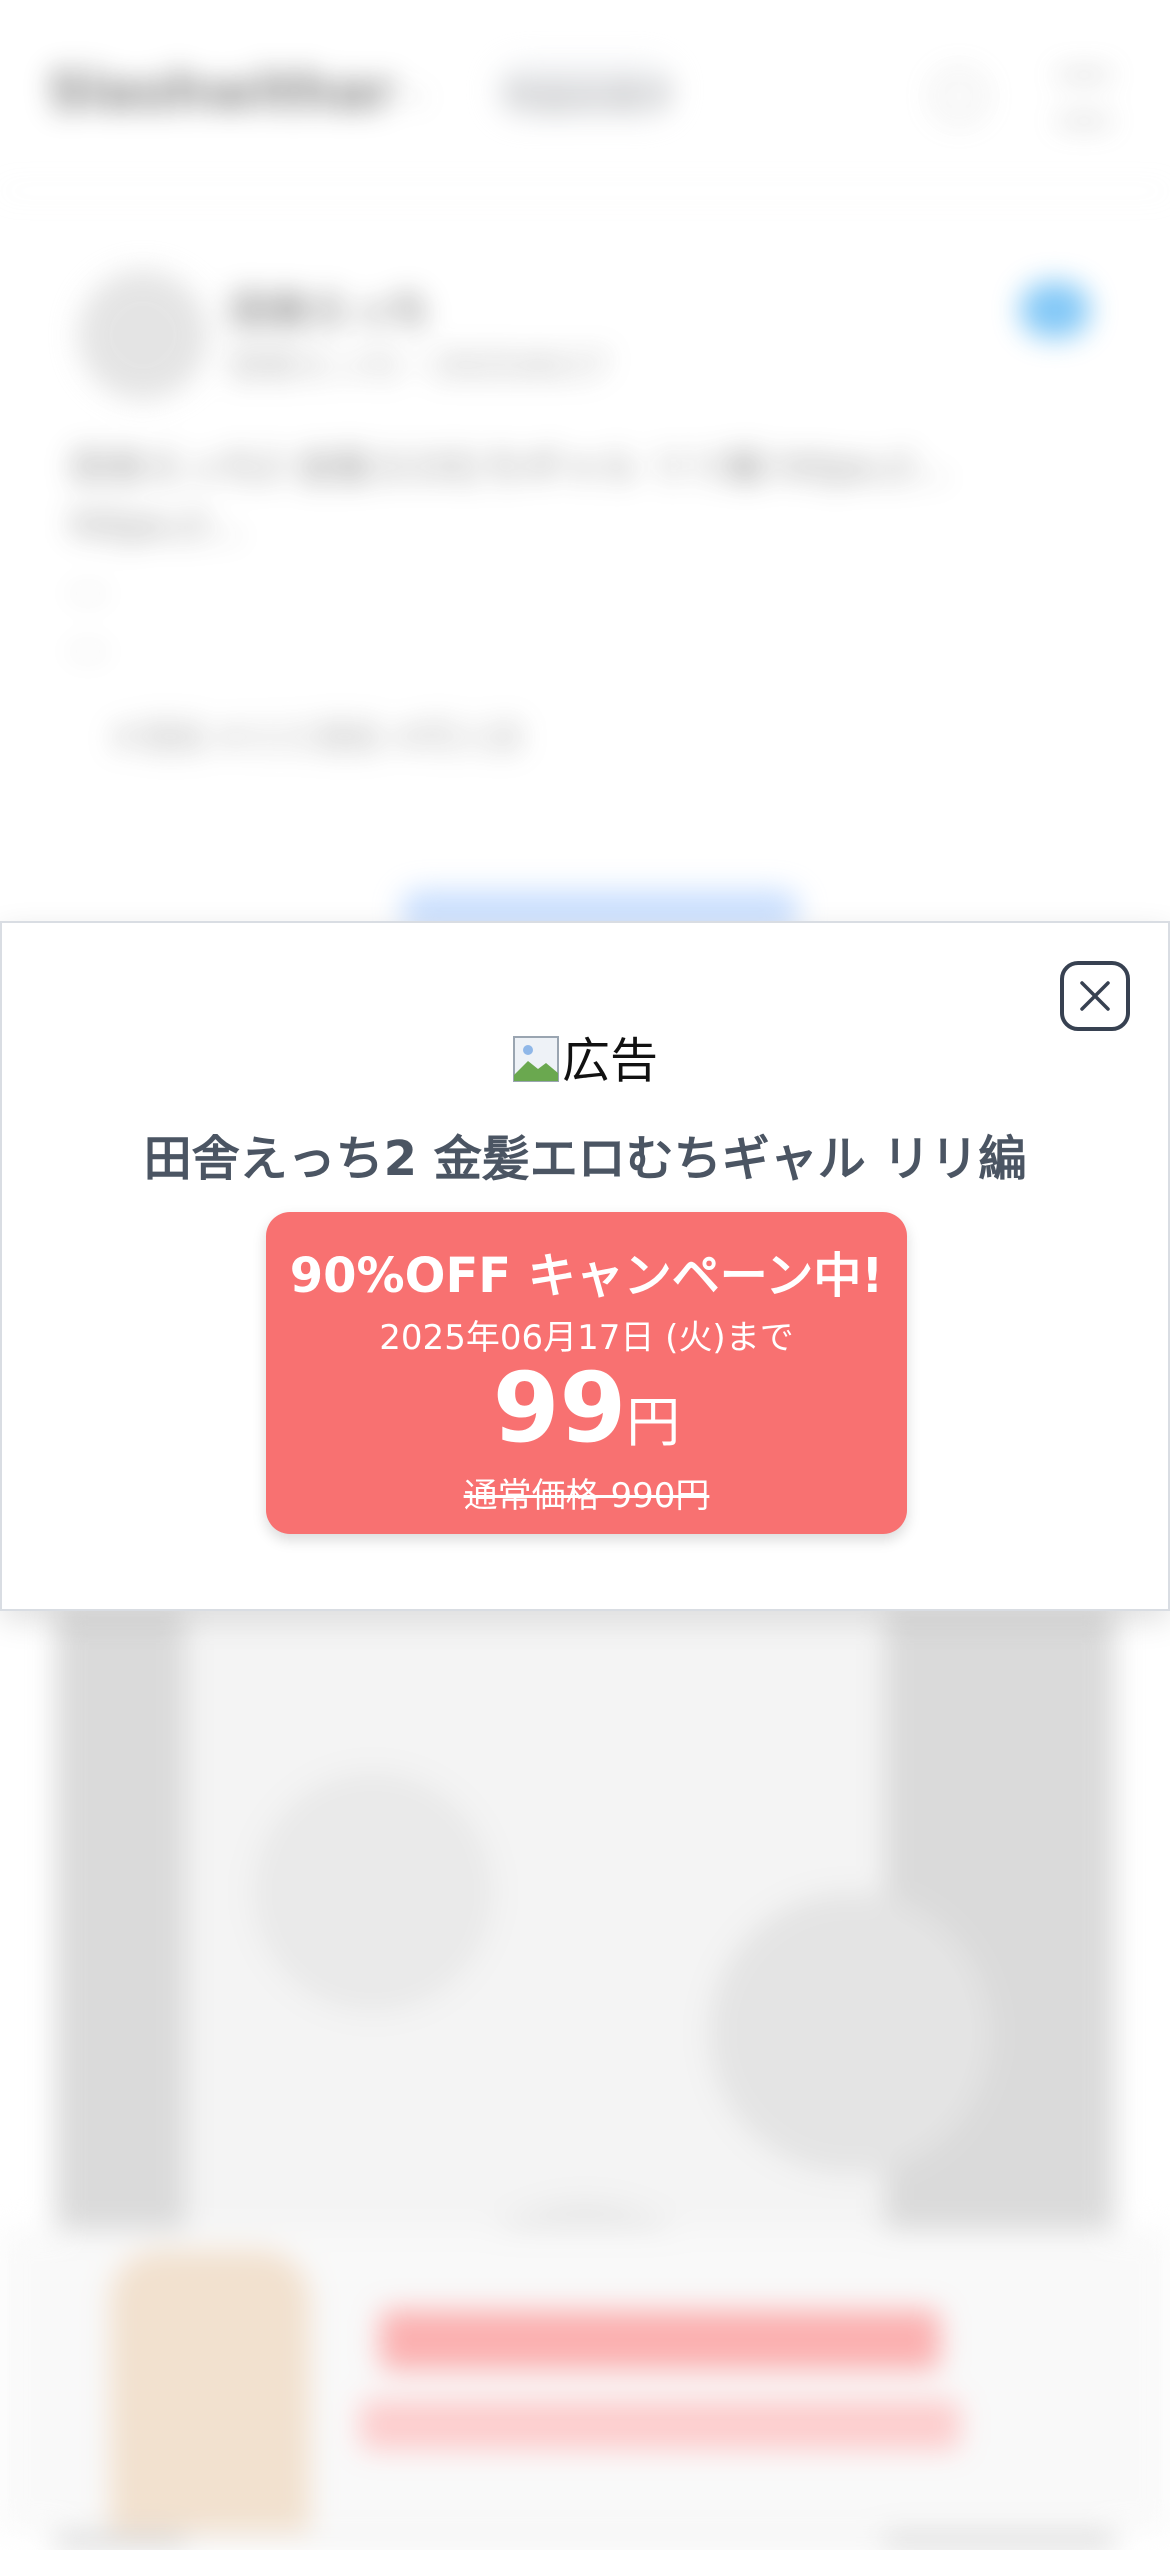  I want to click on chevron-down-icon: ⌄, so click(415, 90).